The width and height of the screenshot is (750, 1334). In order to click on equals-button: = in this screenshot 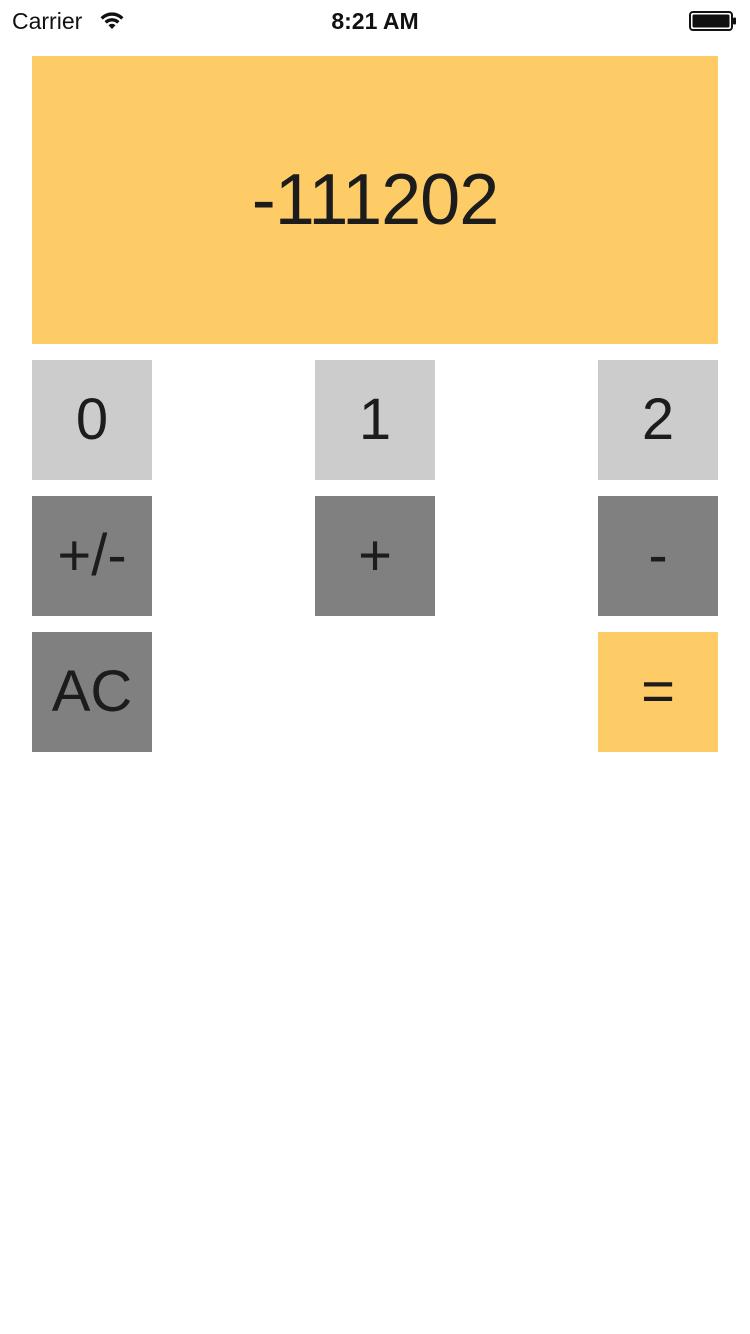, I will do `click(658, 692)`.